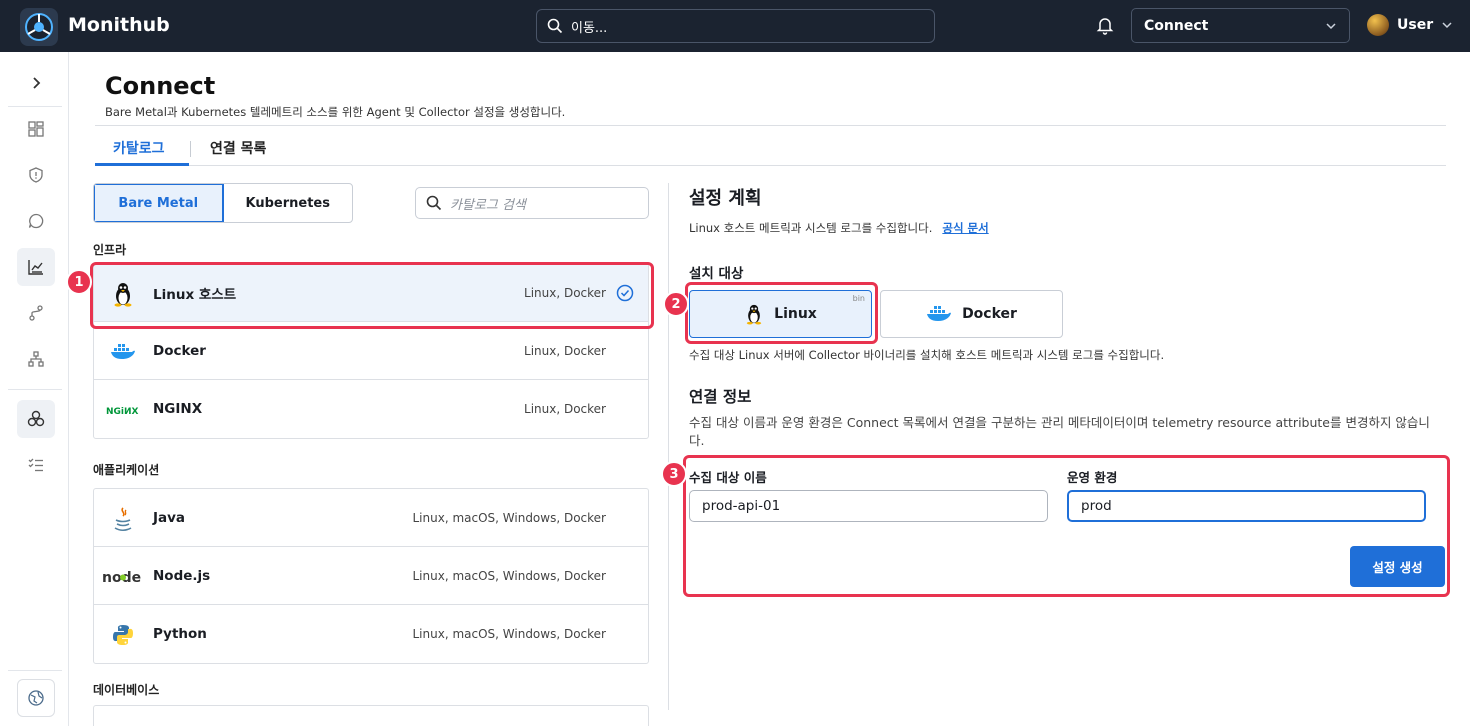 The width and height of the screenshot is (1470, 726). I want to click on catalog-search-input: 카탈로그 검색, so click(532, 203).